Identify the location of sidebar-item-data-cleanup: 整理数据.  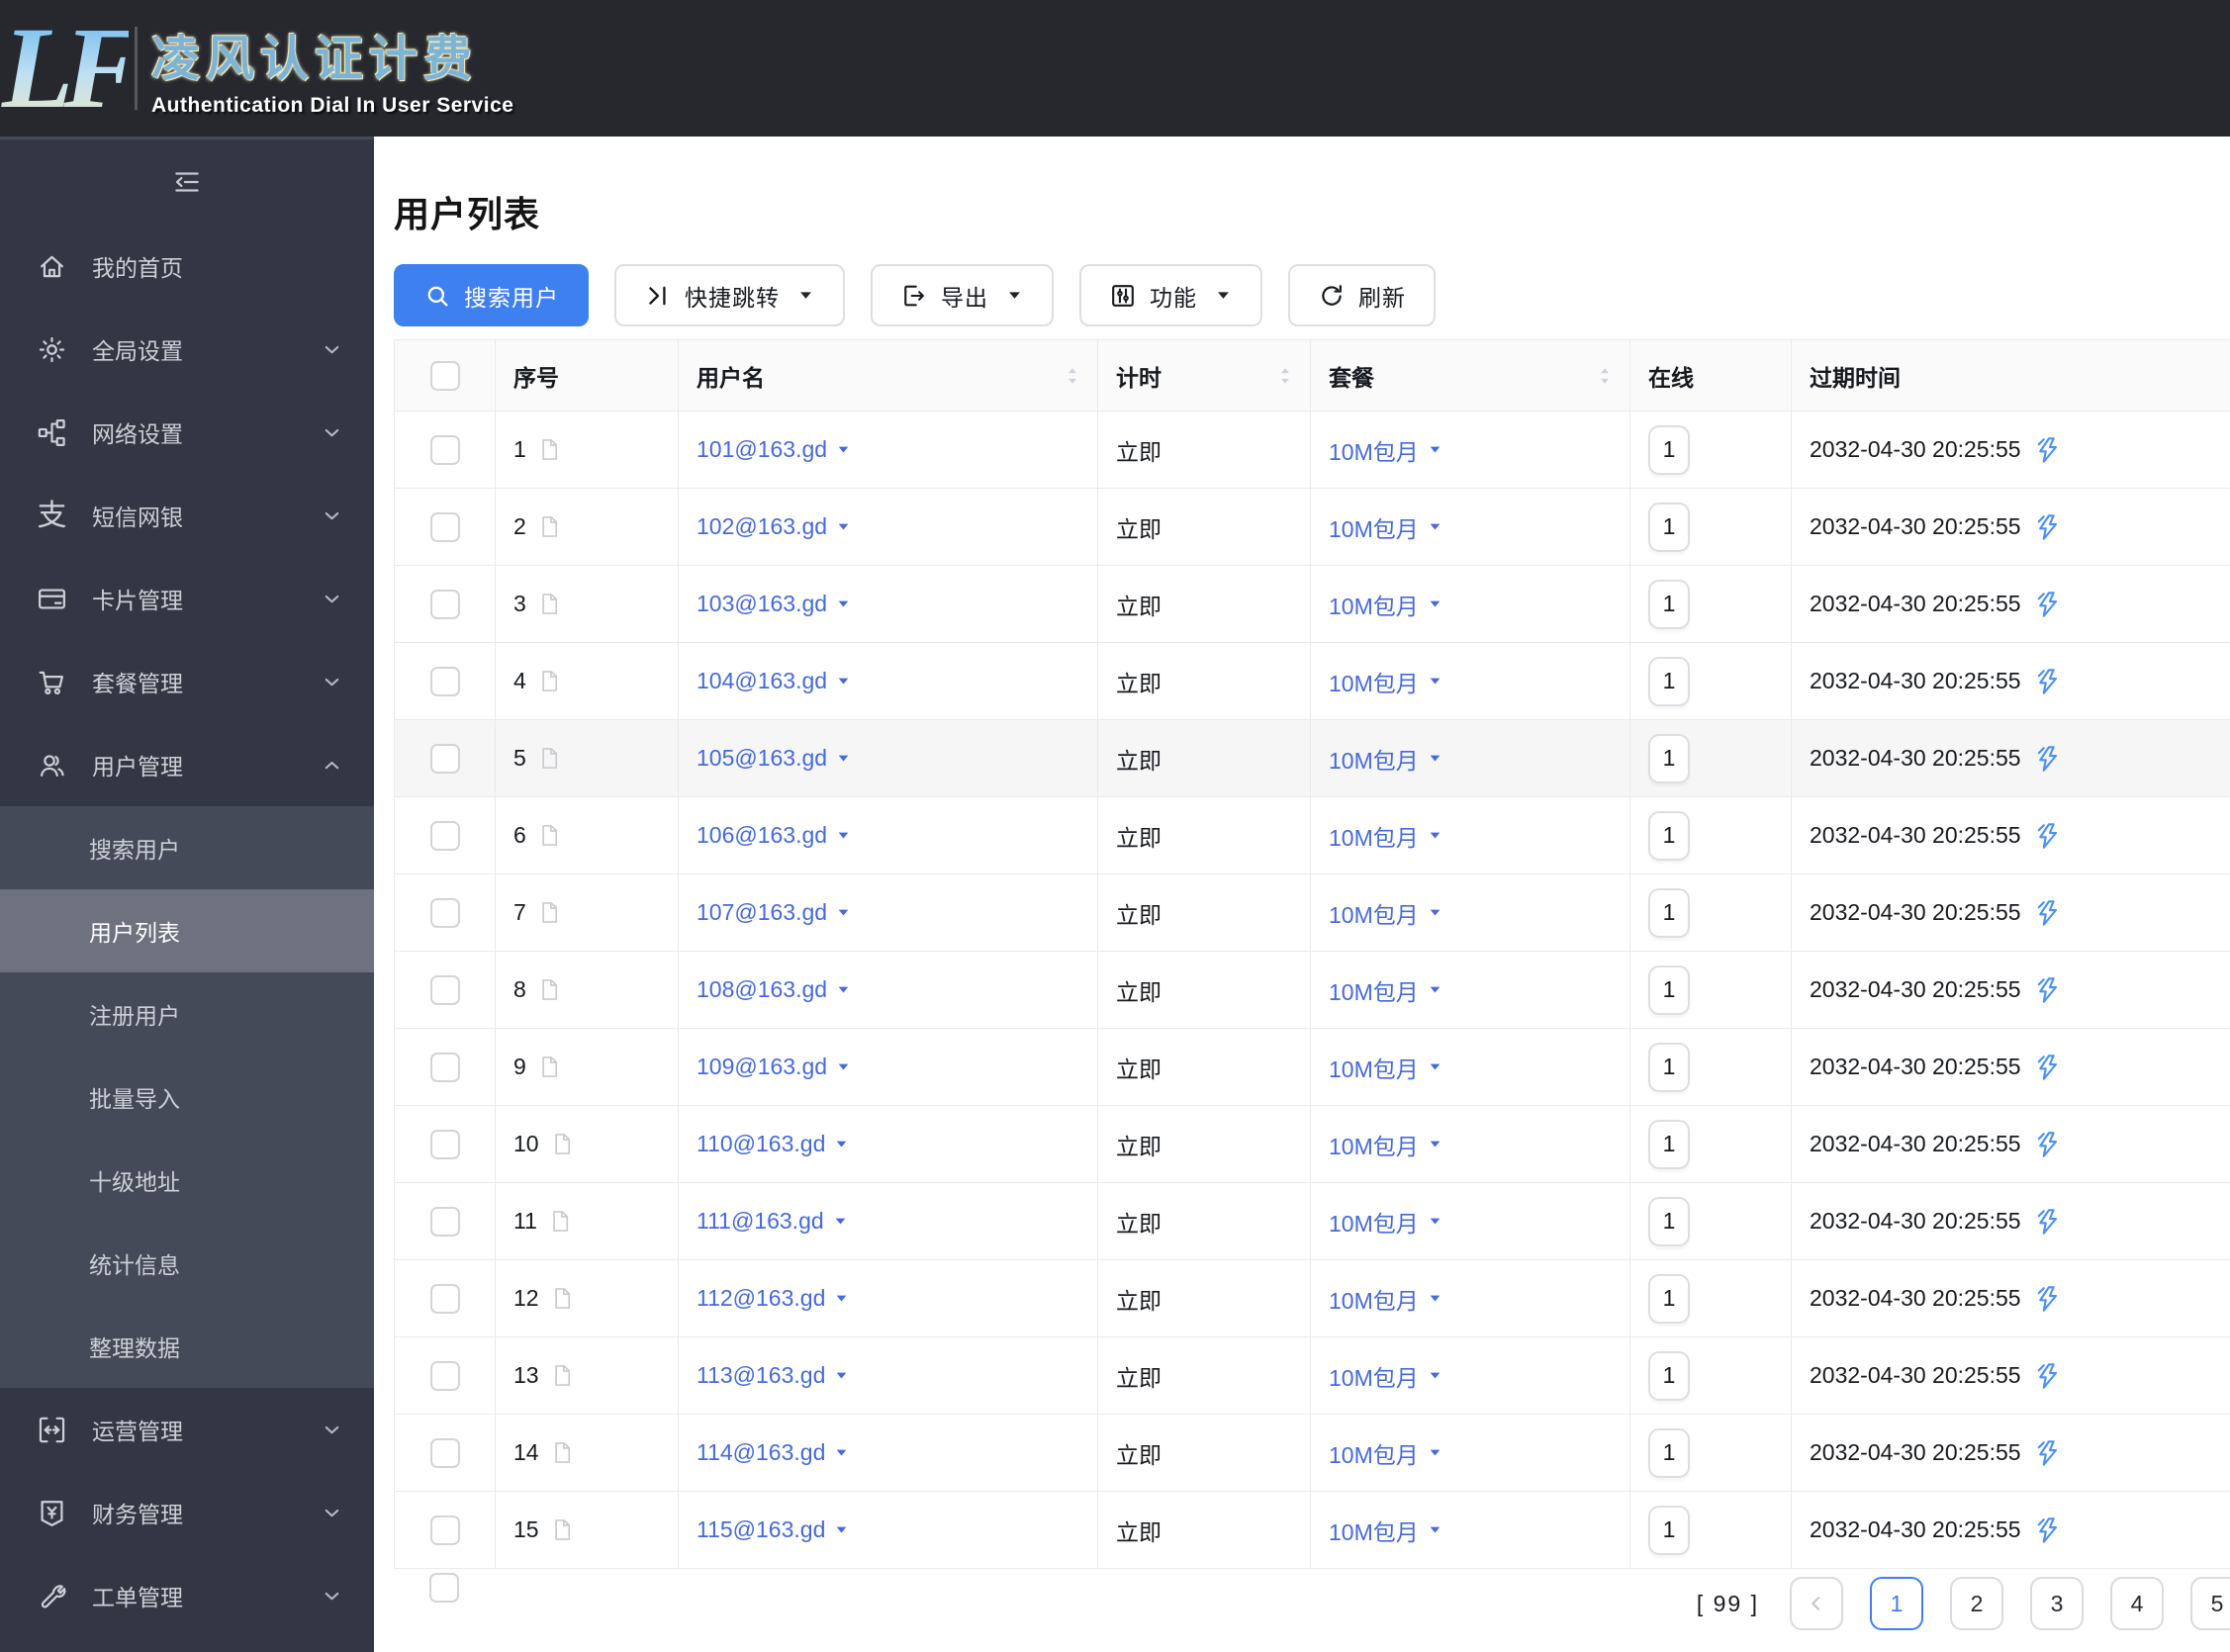
(187, 1347).